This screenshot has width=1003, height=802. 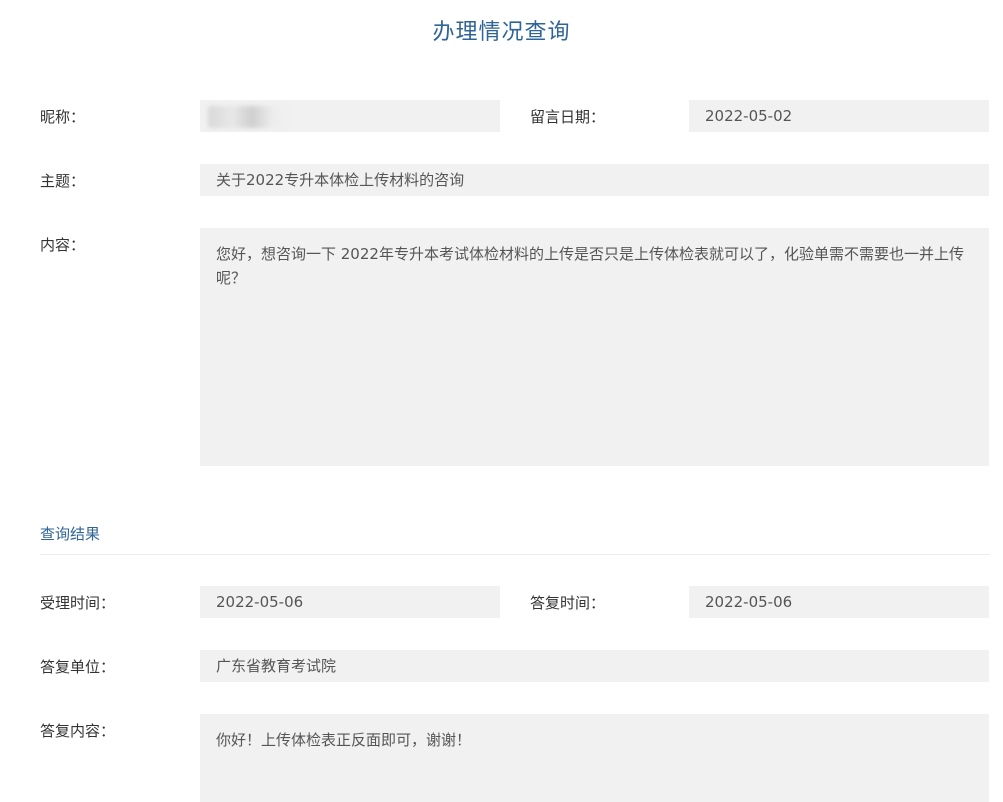 What do you see at coordinates (350, 602) in the screenshot?
I see `accept-time-field: 2022-05-06` at bounding box center [350, 602].